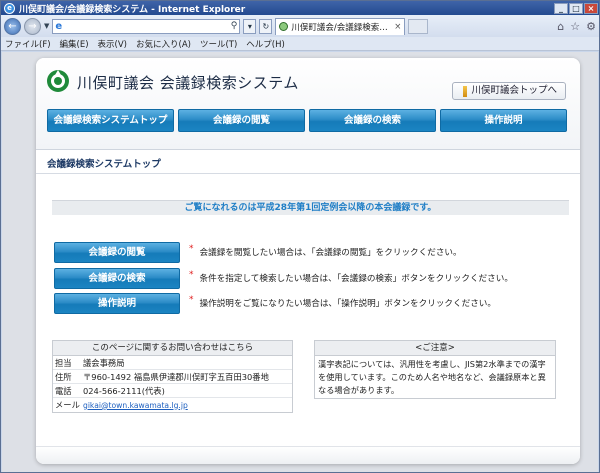 The width and height of the screenshot is (600, 473). Describe the element at coordinates (372, 120) in the screenshot. I see `nav-search-minutes: 会議録の検索` at that location.